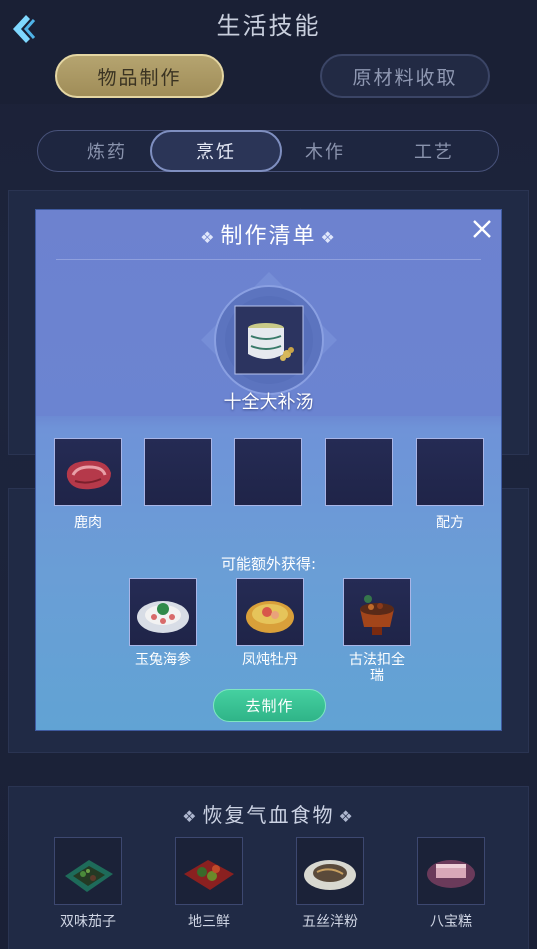 This screenshot has width=537, height=949. What do you see at coordinates (269, 705) in the screenshot?
I see `go-craft-button: 去制作` at bounding box center [269, 705].